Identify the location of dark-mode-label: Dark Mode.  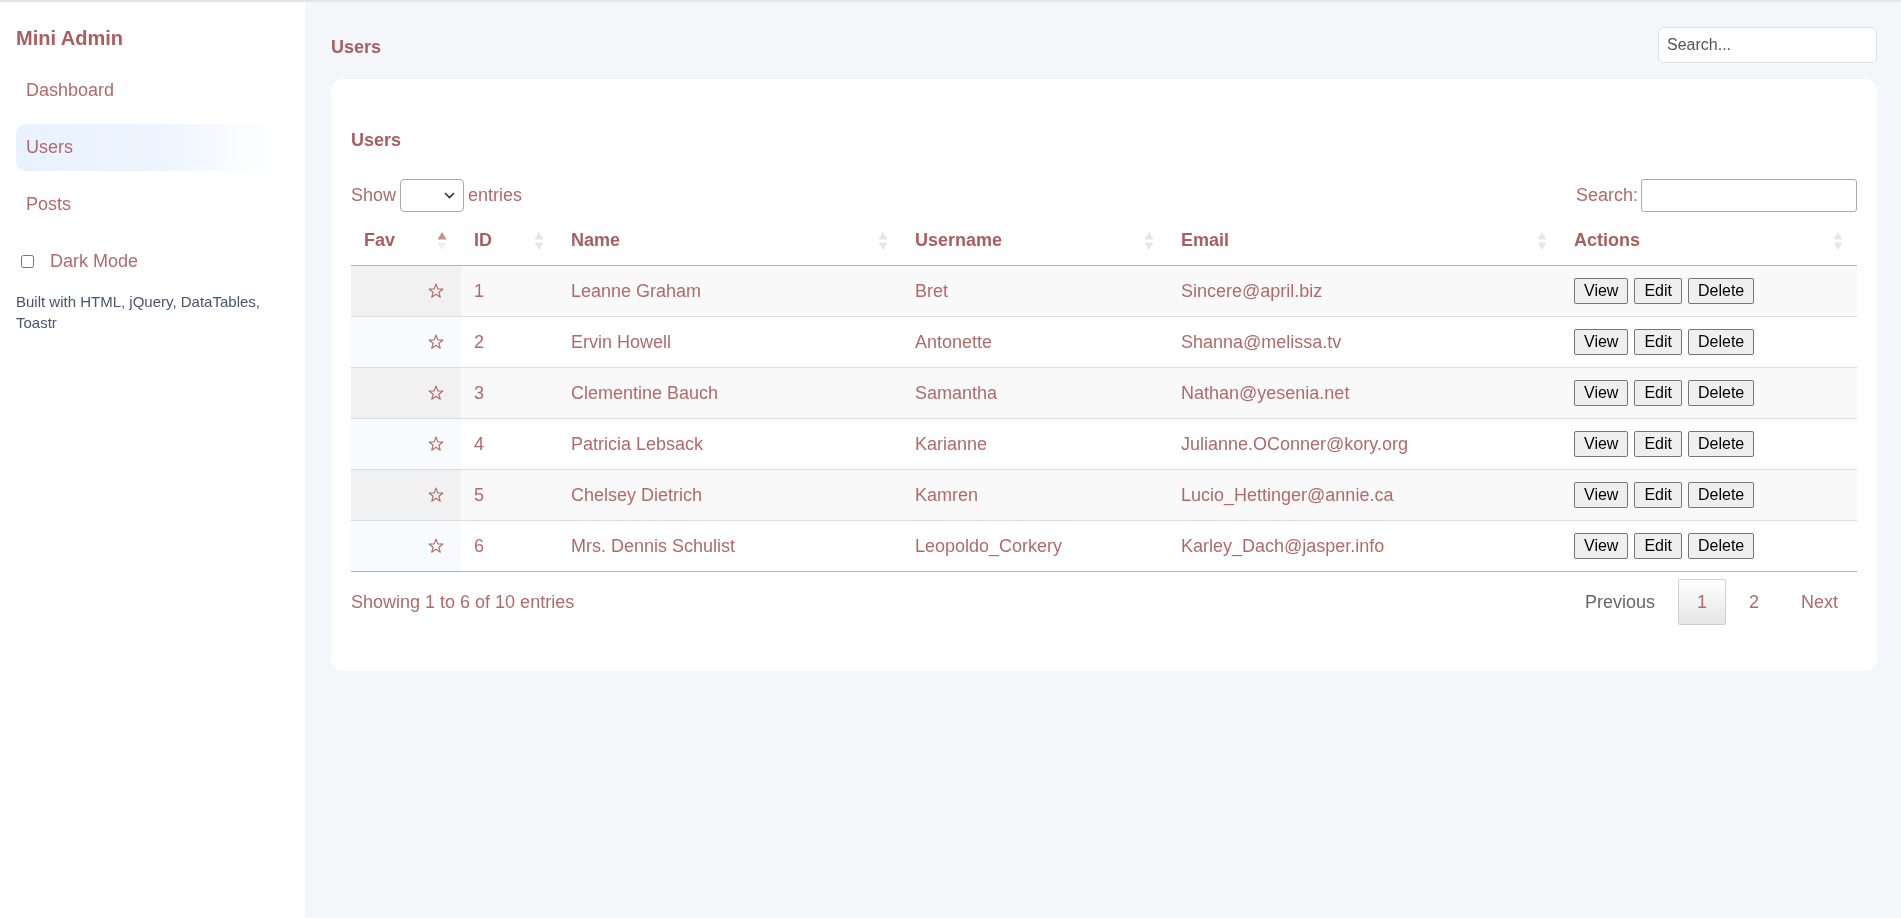
(94, 261).